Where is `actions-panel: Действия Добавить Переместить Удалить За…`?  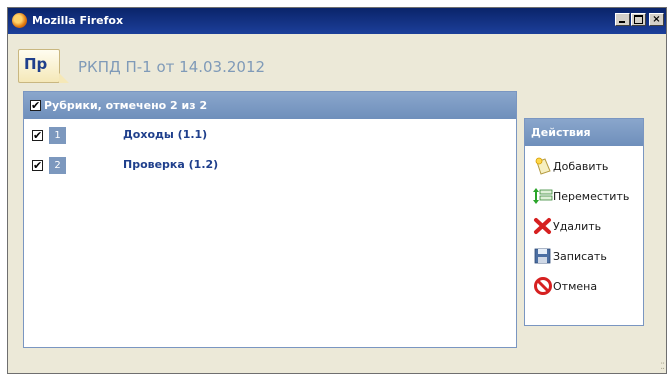 actions-panel: Действия Добавить Переместить Удалить За… is located at coordinates (584, 222).